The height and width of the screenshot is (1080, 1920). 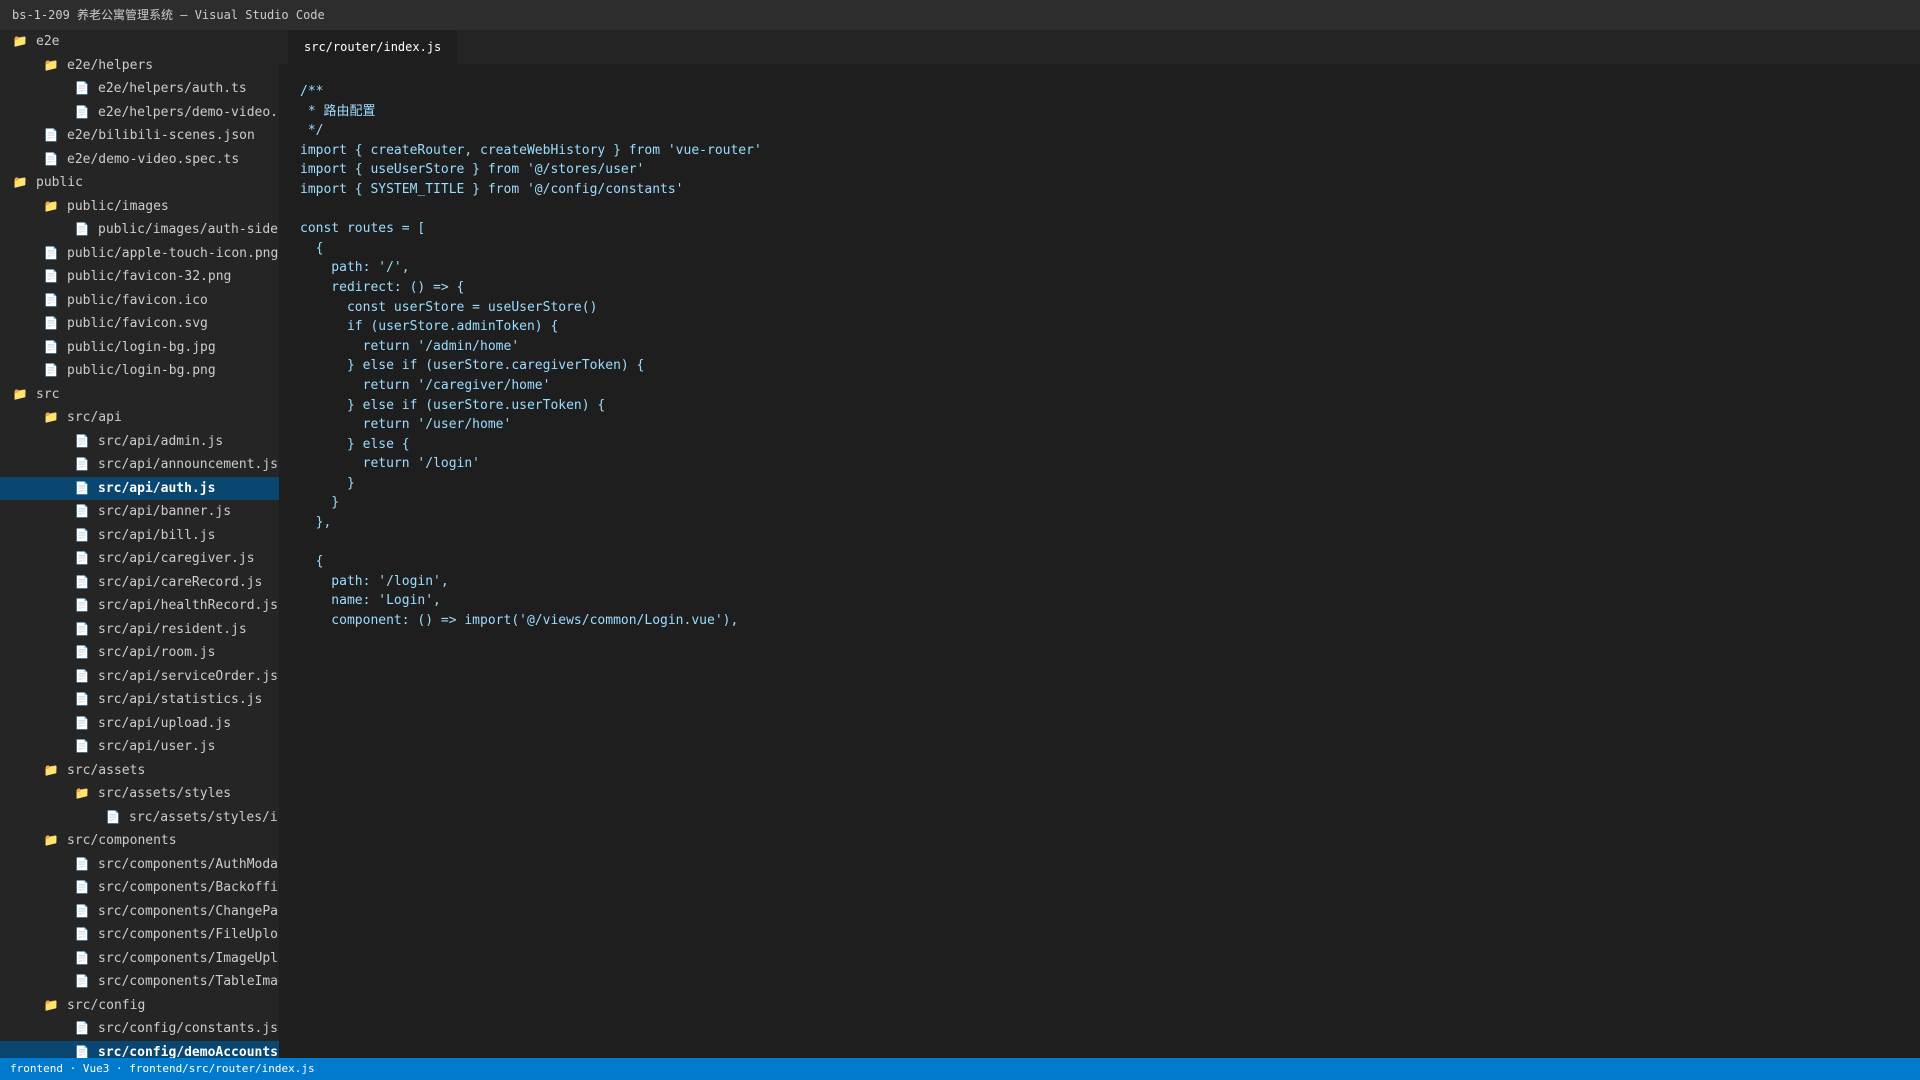 What do you see at coordinates (139, 700) in the screenshot?
I see `explorer-file-item: 📄 src/api/statistics.js` at bounding box center [139, 700].